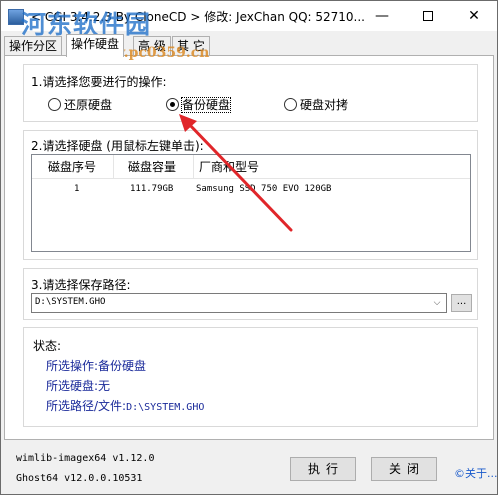 The image size is (498, 495). What do you see at coordinates (72, 366) in the screenshot?
I see `status-operation-label: 所选操作:` at bounding box center [72, 366].